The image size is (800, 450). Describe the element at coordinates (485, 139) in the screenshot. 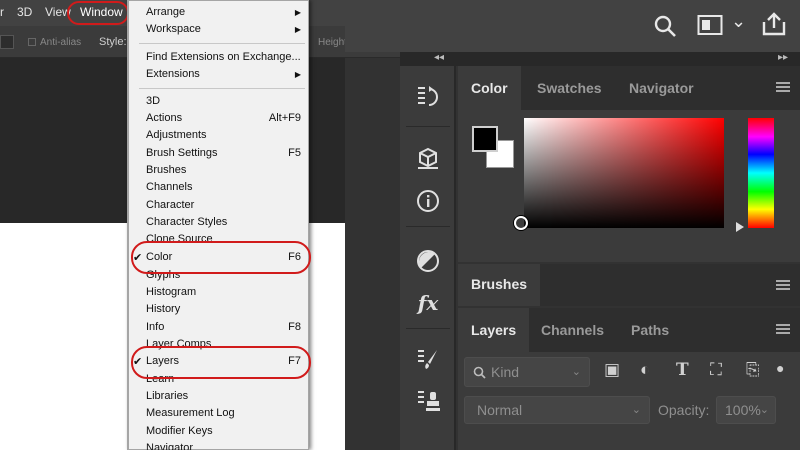

I see `foreground-color-swatch` at that location.